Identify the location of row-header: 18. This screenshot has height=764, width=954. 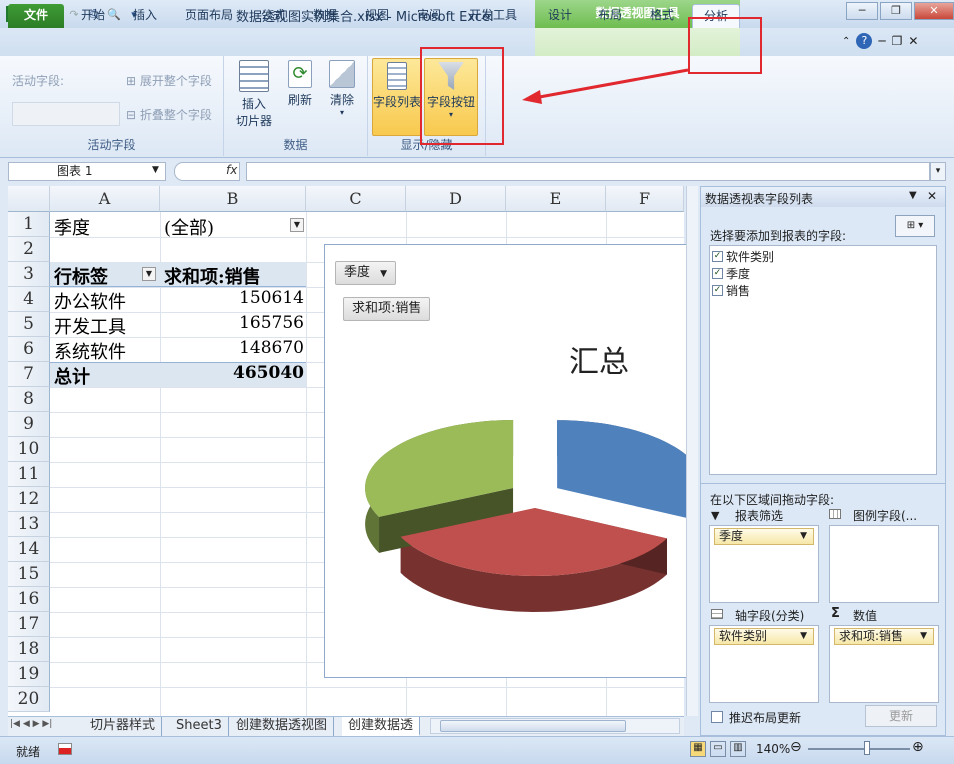
(29, 649).